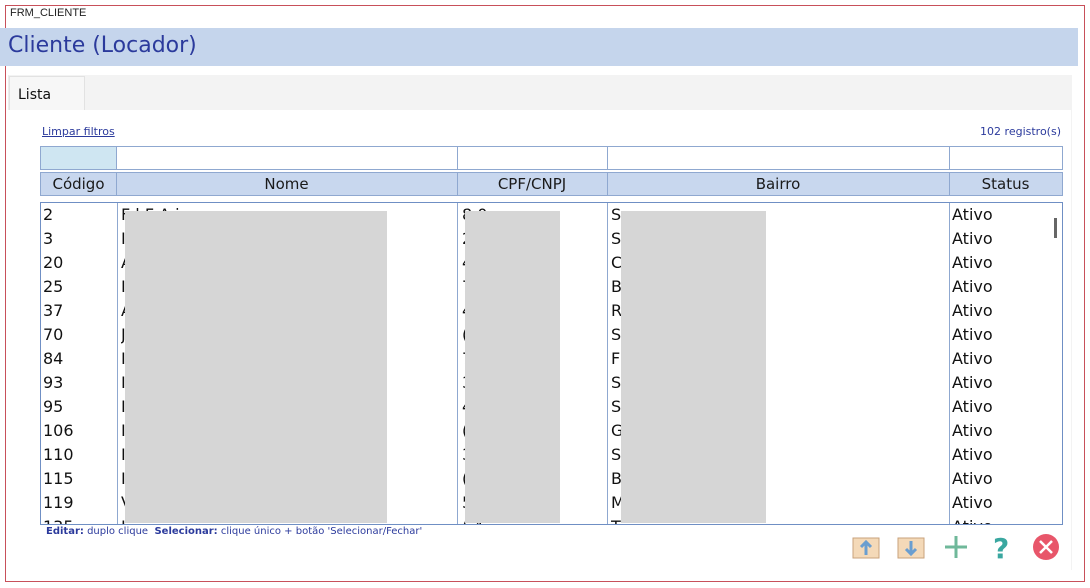 This screenshot has height=588, width=1090. Describe the element at coordinates (321, 531) in the screenshot. I see `select-hint-text: clique único + botão 'Selecionar/Fechar'` at that location.